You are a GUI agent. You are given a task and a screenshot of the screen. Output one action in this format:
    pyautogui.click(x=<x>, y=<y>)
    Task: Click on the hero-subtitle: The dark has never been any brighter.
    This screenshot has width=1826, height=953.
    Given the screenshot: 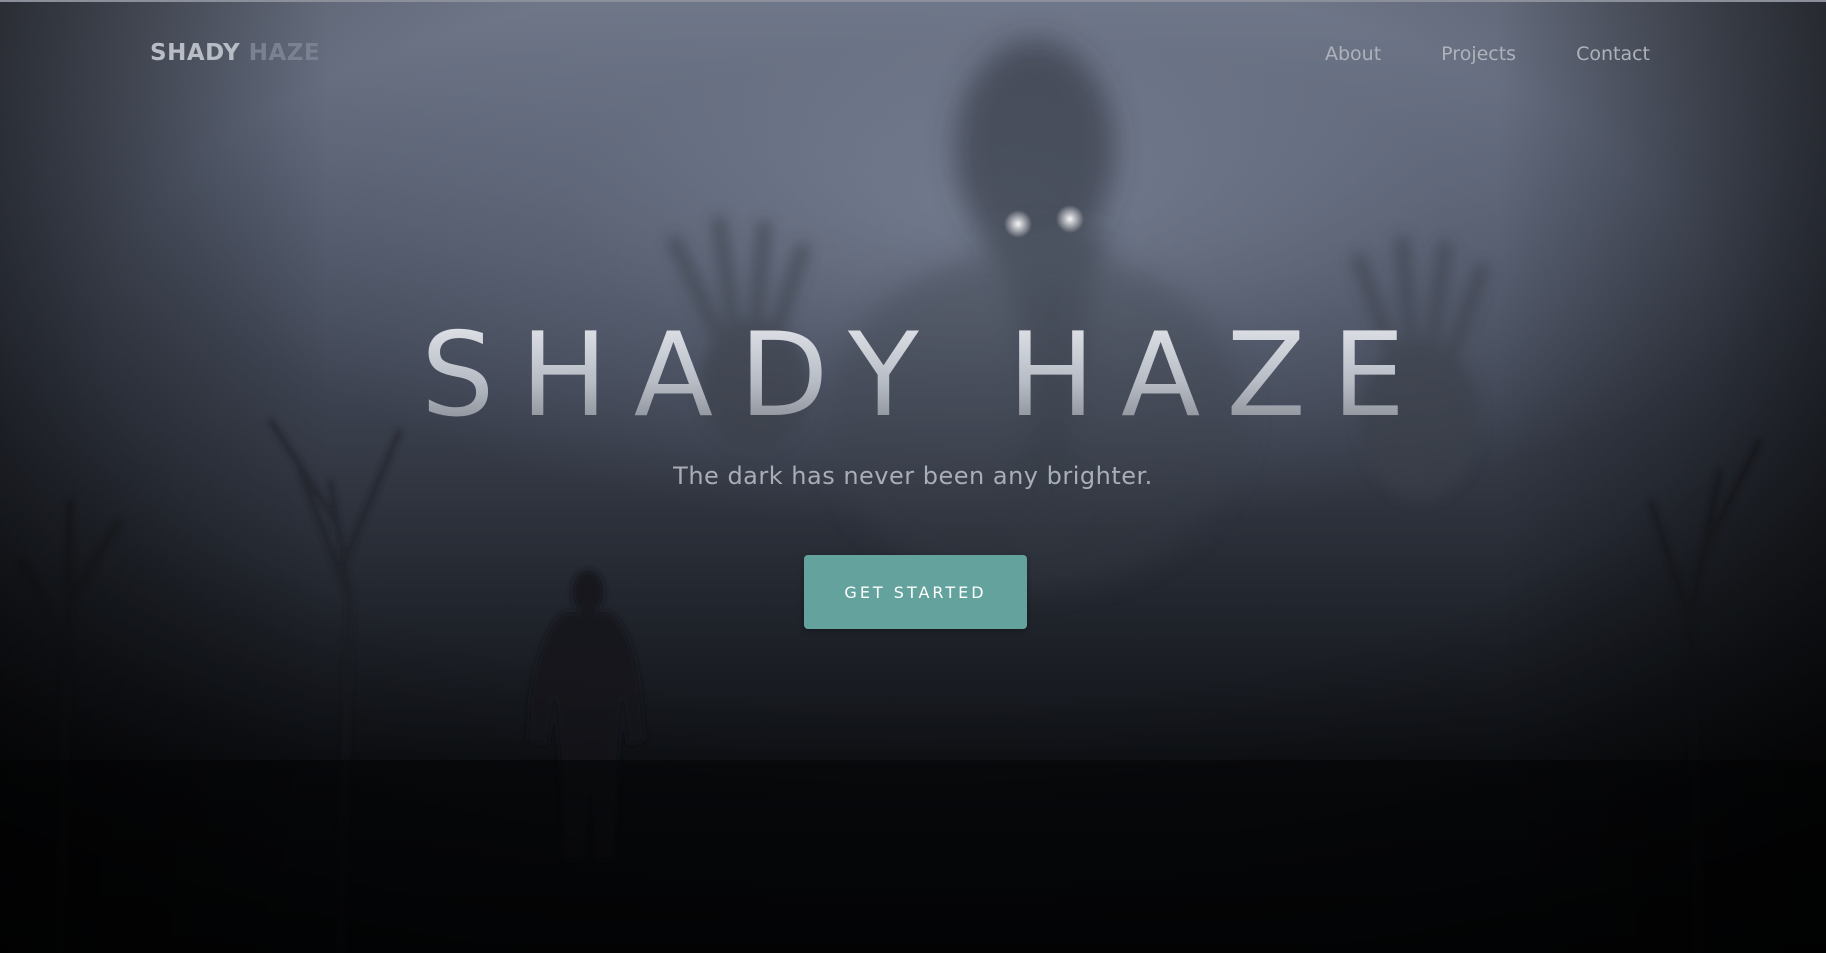 What is the action you would take?
    pyautogui.click(x=913, y=476)
    